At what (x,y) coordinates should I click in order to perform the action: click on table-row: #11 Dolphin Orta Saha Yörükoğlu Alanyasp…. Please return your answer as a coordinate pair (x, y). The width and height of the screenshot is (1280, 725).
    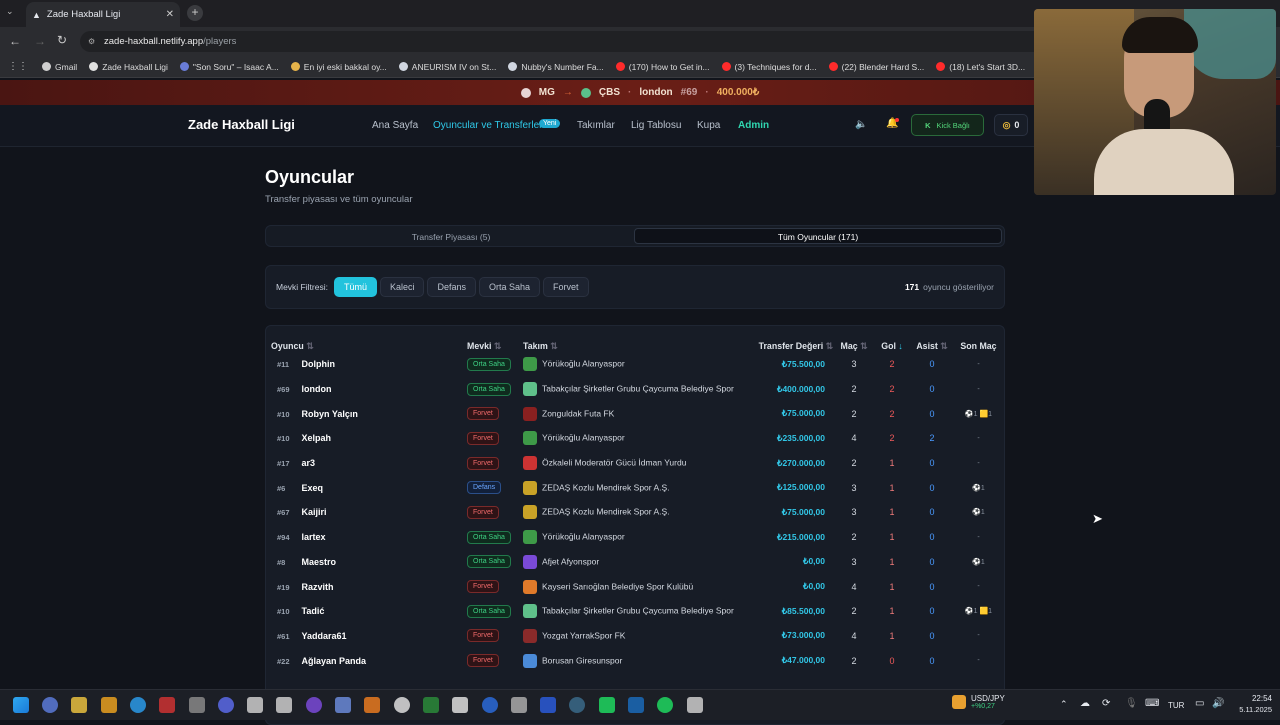
    Looking at the image, I should click on (637, 364).